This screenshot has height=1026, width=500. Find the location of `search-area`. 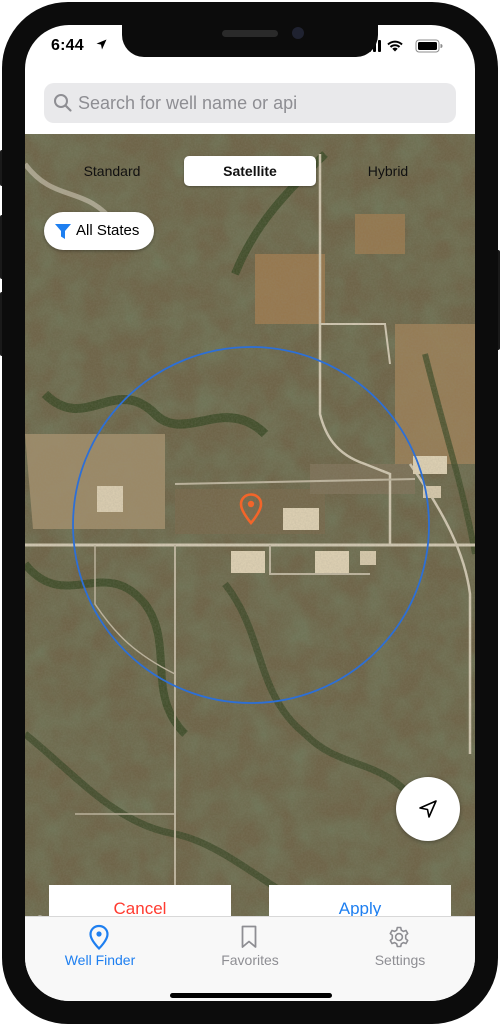

search-area is located at coordinates (250, 101).